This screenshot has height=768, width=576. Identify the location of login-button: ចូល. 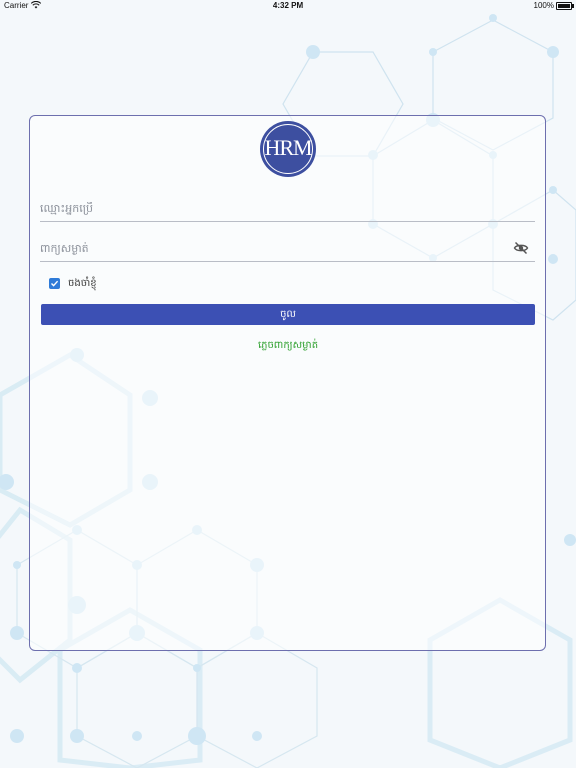
(288, 314).